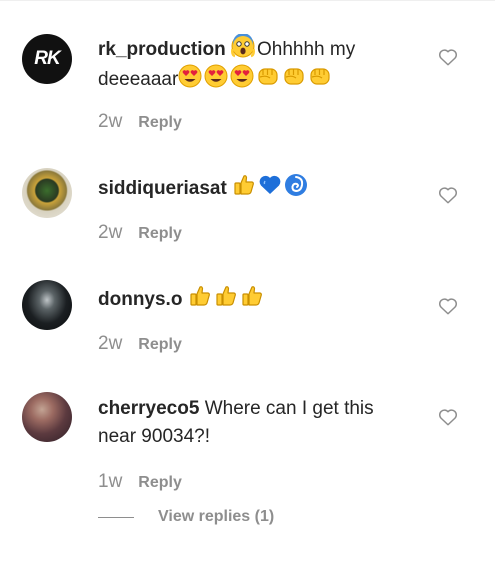 This screenshot has height=566, width=495. I want to click on comment-body: siddiqueriasat, so click(250, 188).